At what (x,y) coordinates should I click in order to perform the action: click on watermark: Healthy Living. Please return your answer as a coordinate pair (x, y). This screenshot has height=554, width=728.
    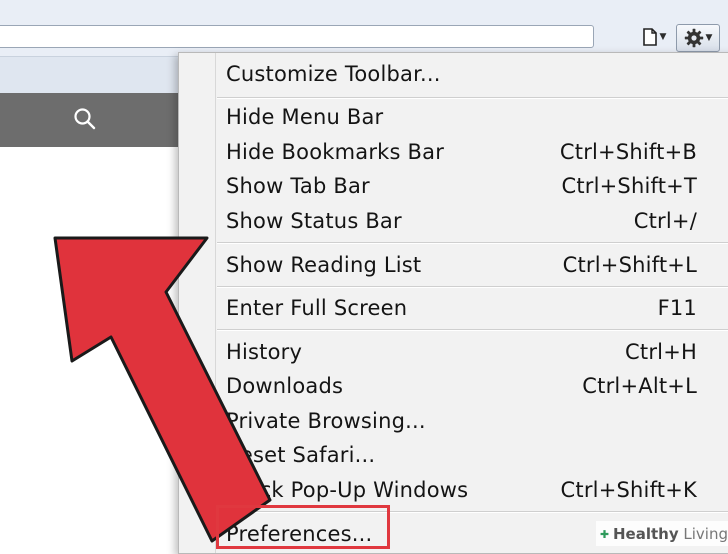
    Looking at the image, I should click on (662, 533).